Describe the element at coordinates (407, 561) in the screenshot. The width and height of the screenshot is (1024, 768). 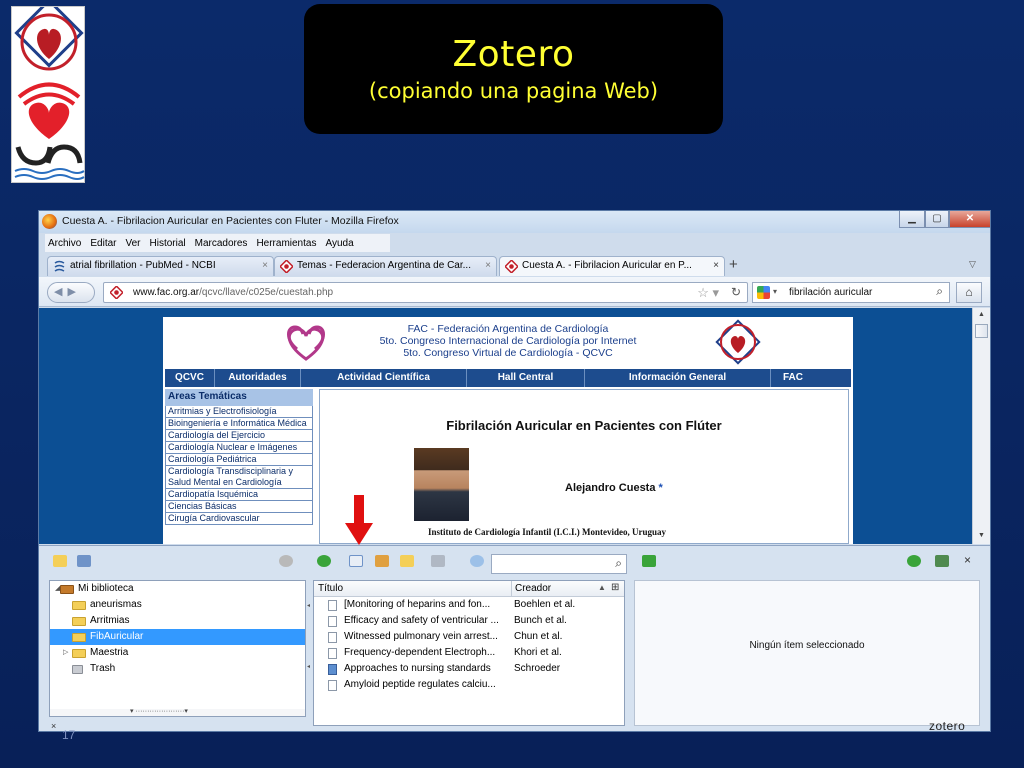
I see `new-note-icon` at that location.